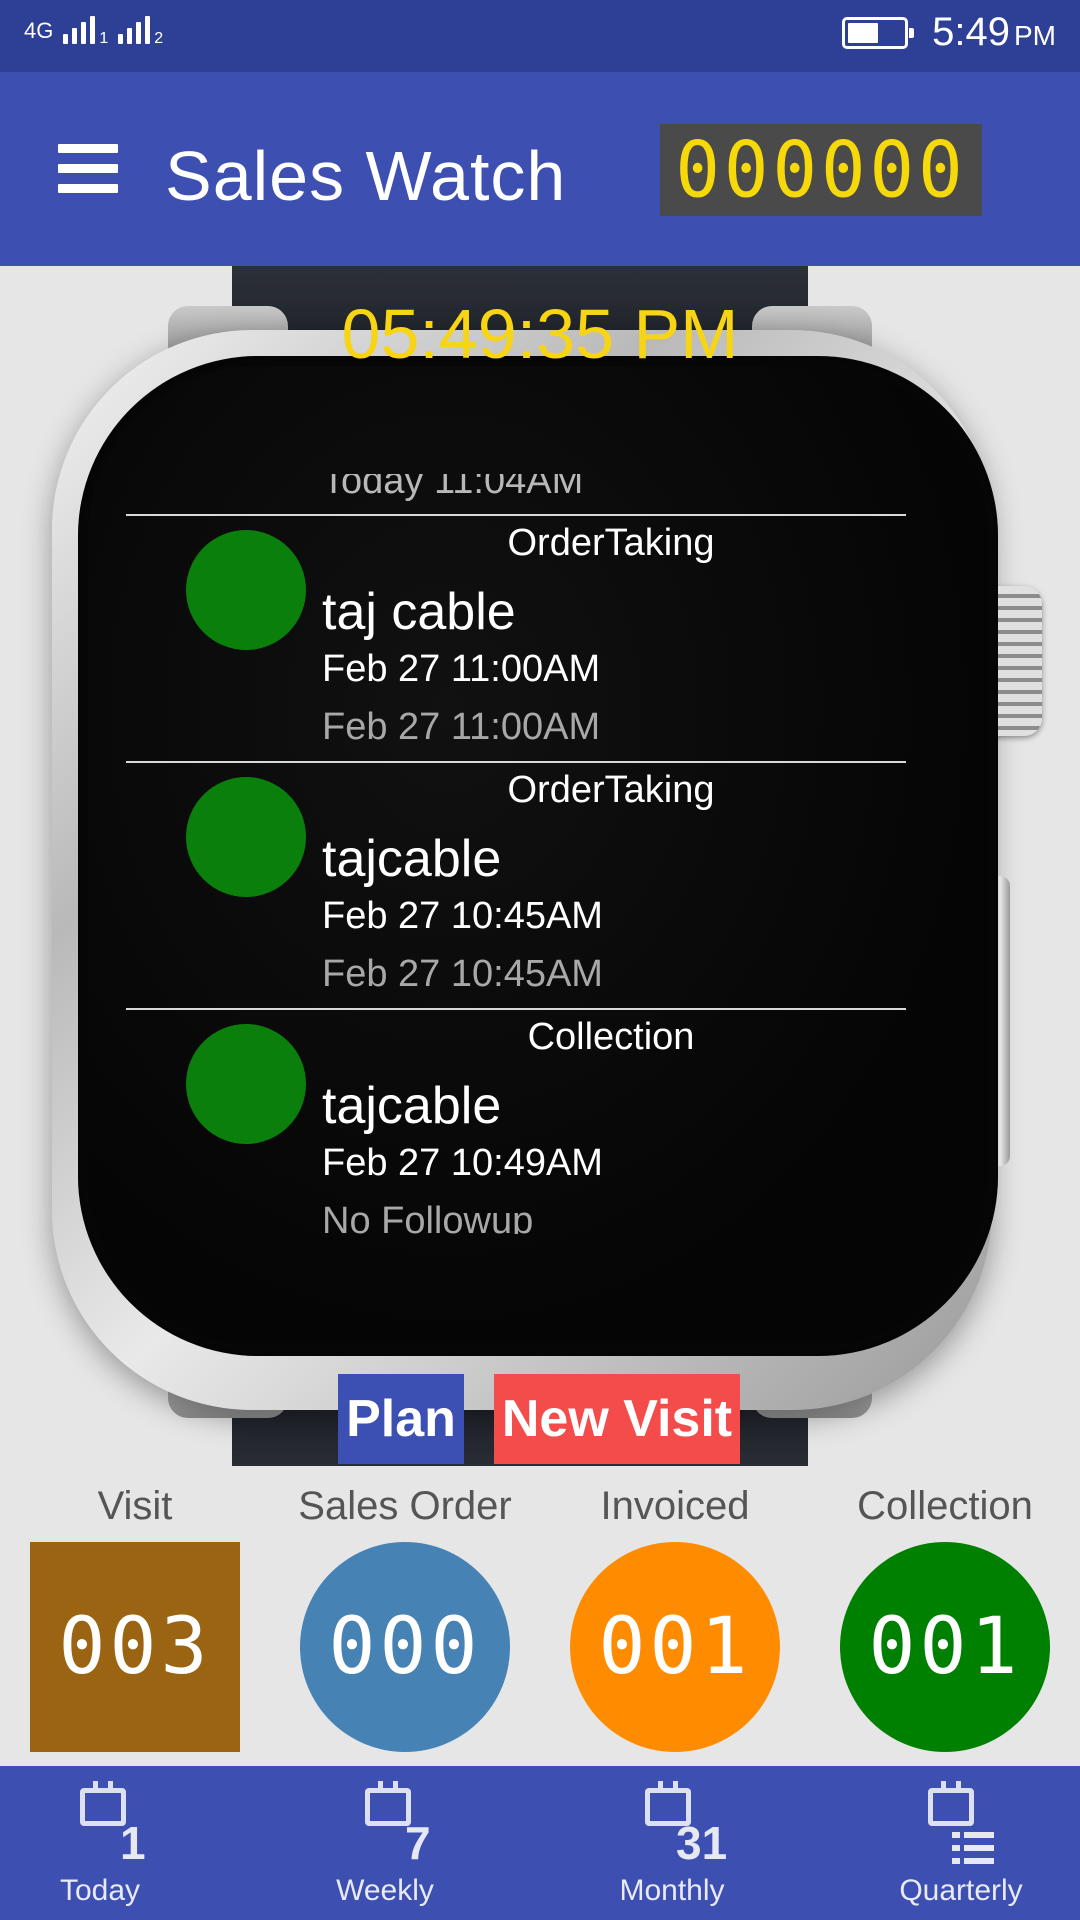 This screenshot has width=1080, height=1920. I want to click on counter-display: 000000, so click(821, 170).